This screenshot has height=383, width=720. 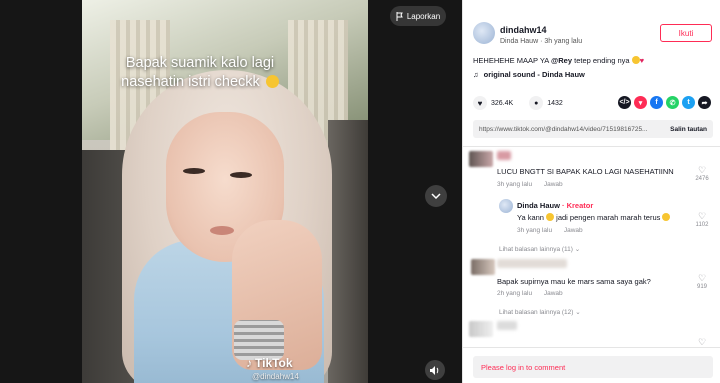 What do you see at coordinates (555, 103) in the screenshot?
I see `comment-count: 1432` at bounding box center [555, 103].